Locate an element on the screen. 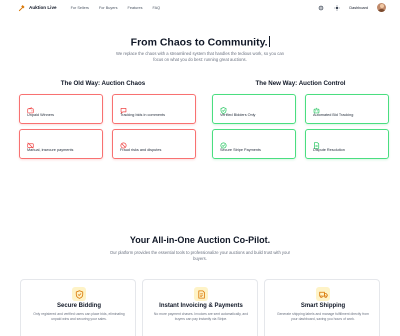 This screenshot has width=400, height=336. truck-icon is located at coordinates (323, 294).